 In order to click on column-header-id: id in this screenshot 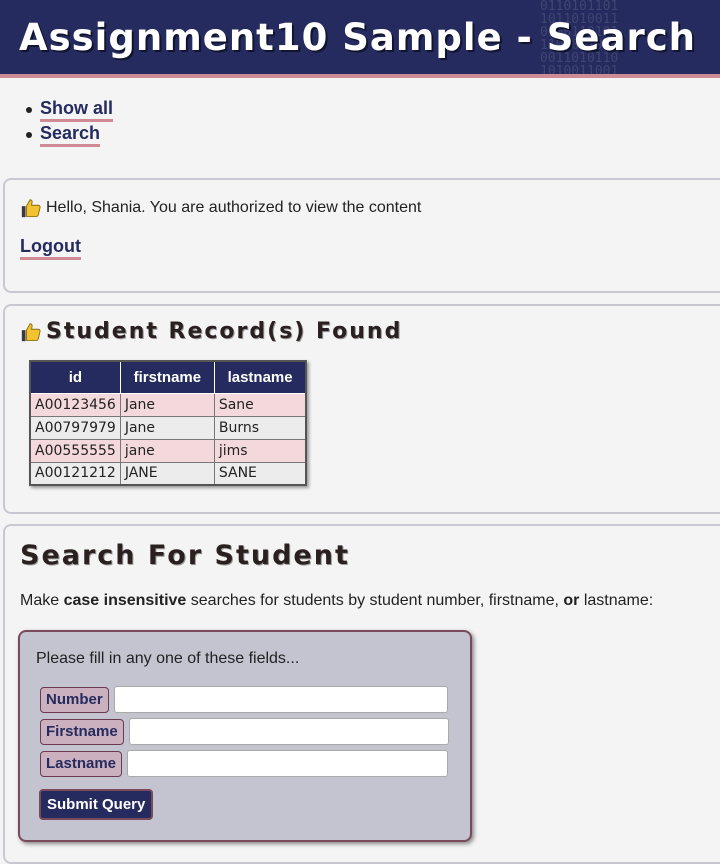, I will do `click(75, 377)`.